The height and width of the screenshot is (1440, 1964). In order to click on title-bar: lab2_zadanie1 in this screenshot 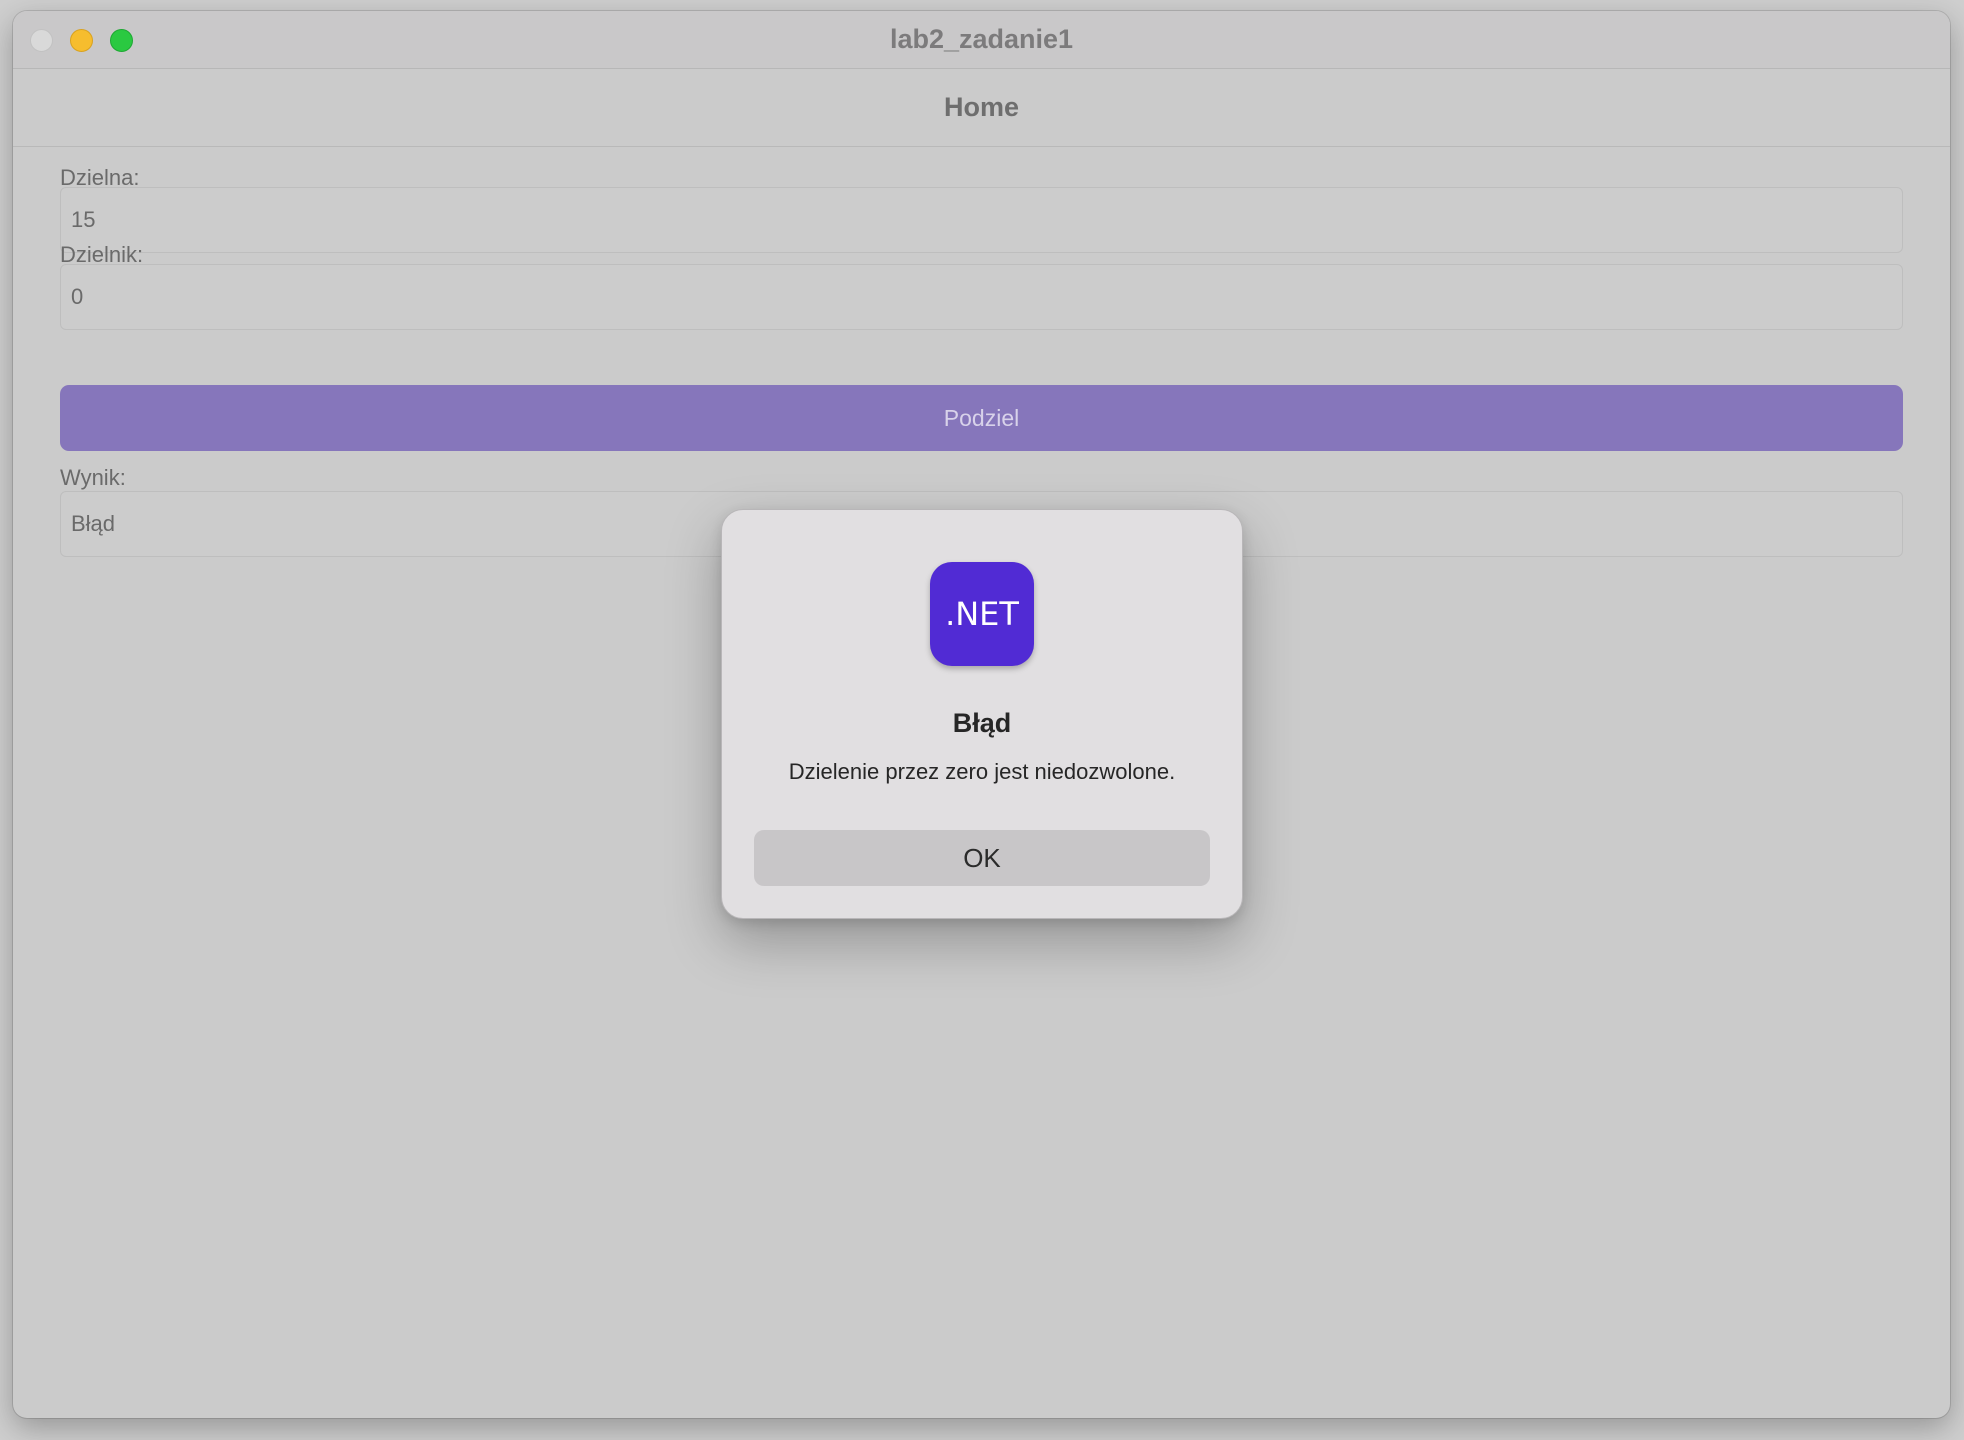, I will do `click(981, 40)`.